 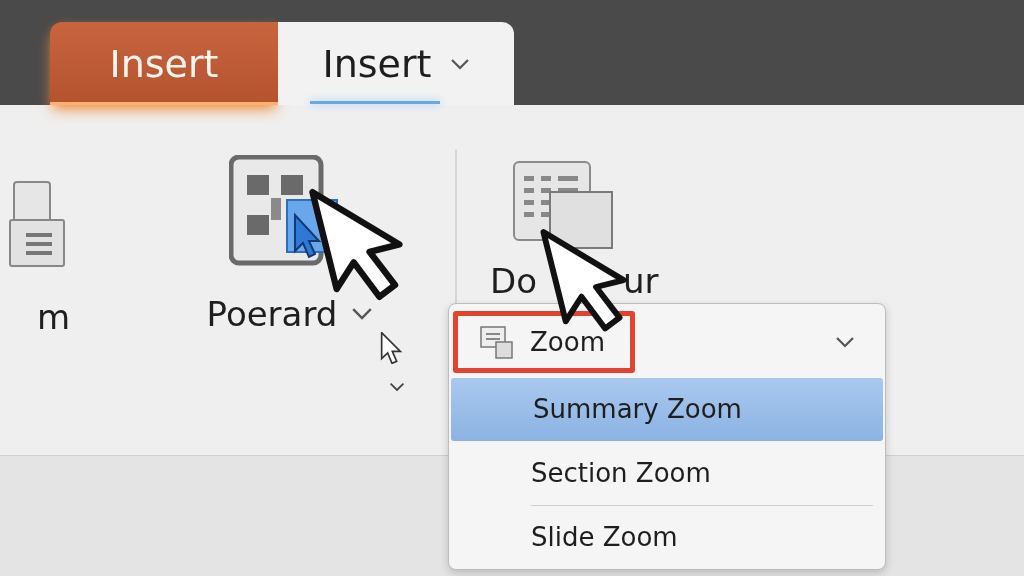 What do you see at coordinates (53, 317) in the screenshot?
I see `button-label: m` at bounding box center [53, 317].